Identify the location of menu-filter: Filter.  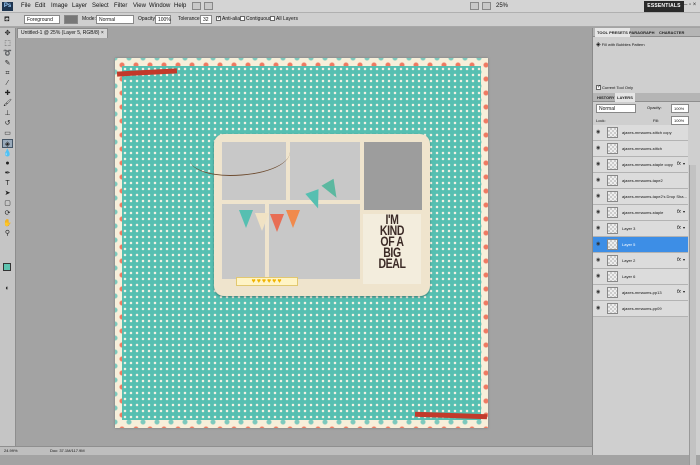
(120, 6).